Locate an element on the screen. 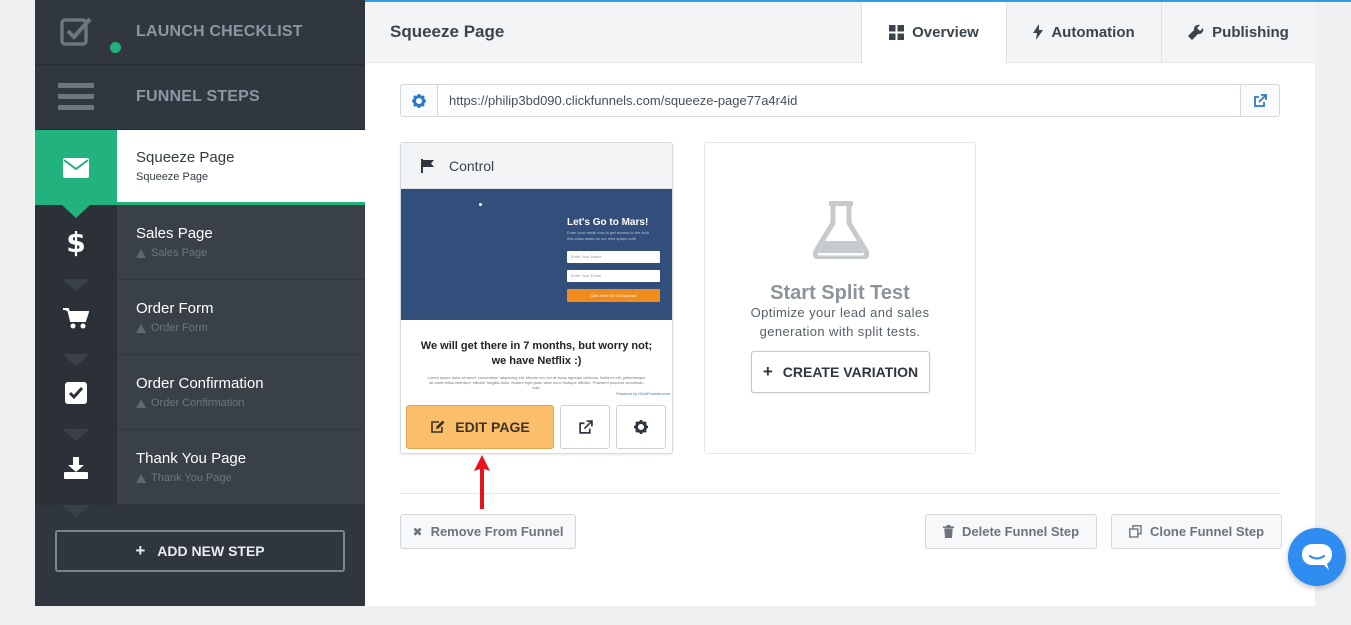 The image size is (1351, 625). flask-icon is located at coordinates (841, 230).